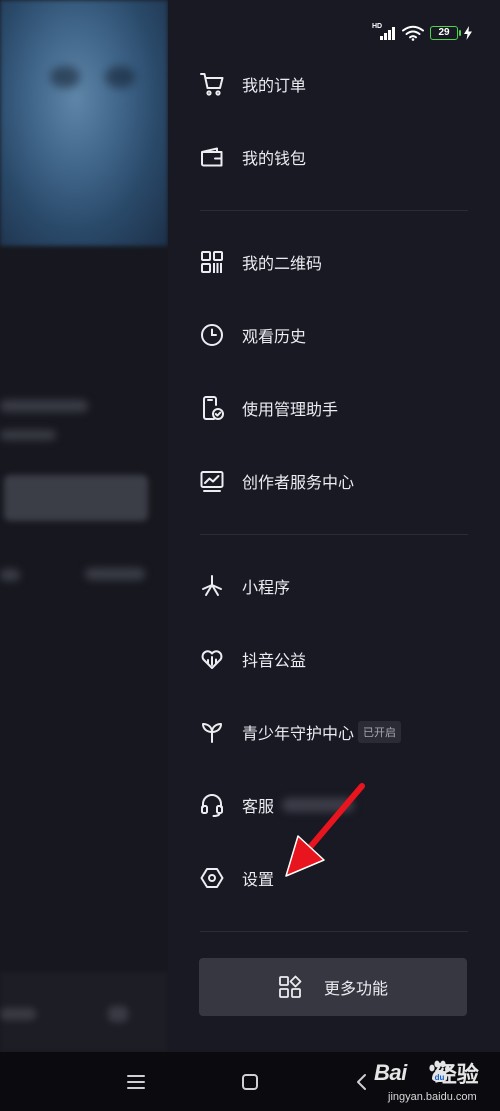 The width and height of the screenshot is (500, 1111). I want to click on menu-item-label: 我的二维码, so click(282, 264).